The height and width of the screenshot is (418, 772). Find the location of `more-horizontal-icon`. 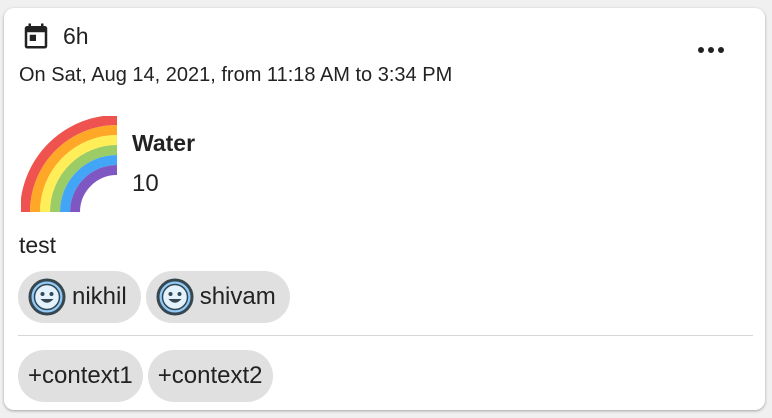

more-horizontal-icon is located at coordinates (711, 50).